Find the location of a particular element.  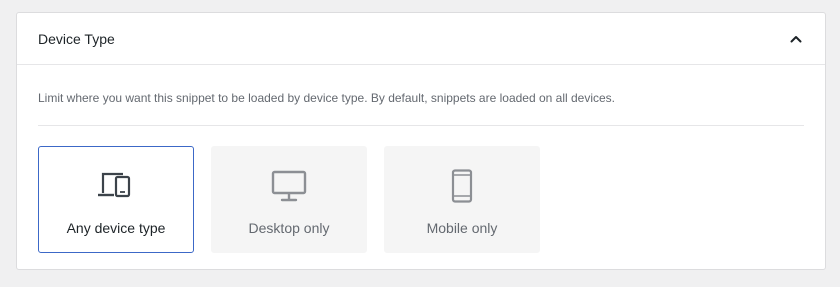

option-desktop-only: Desktop only is located at coordinates (289, 199).